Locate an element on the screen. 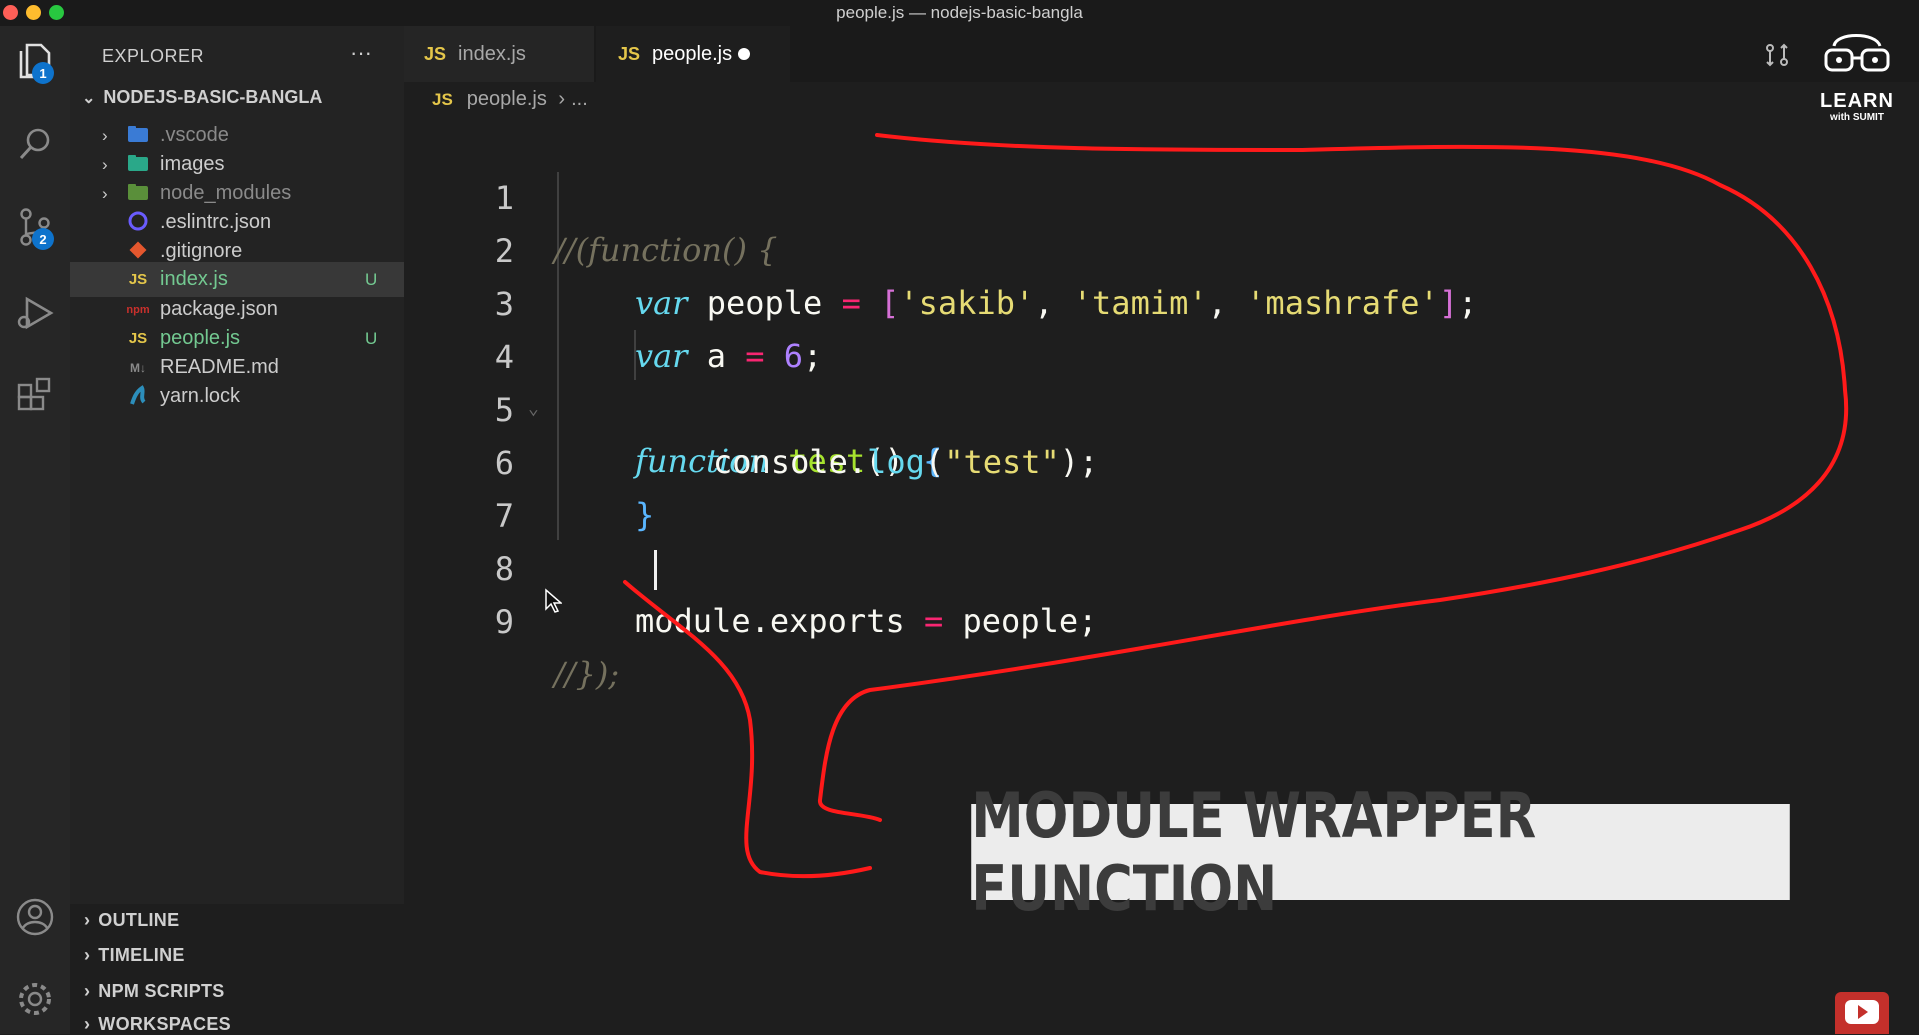 The height and width of the screenshot is (1035, 1919). youtube-subscribe-button is located at coordinates (1862, 1013).